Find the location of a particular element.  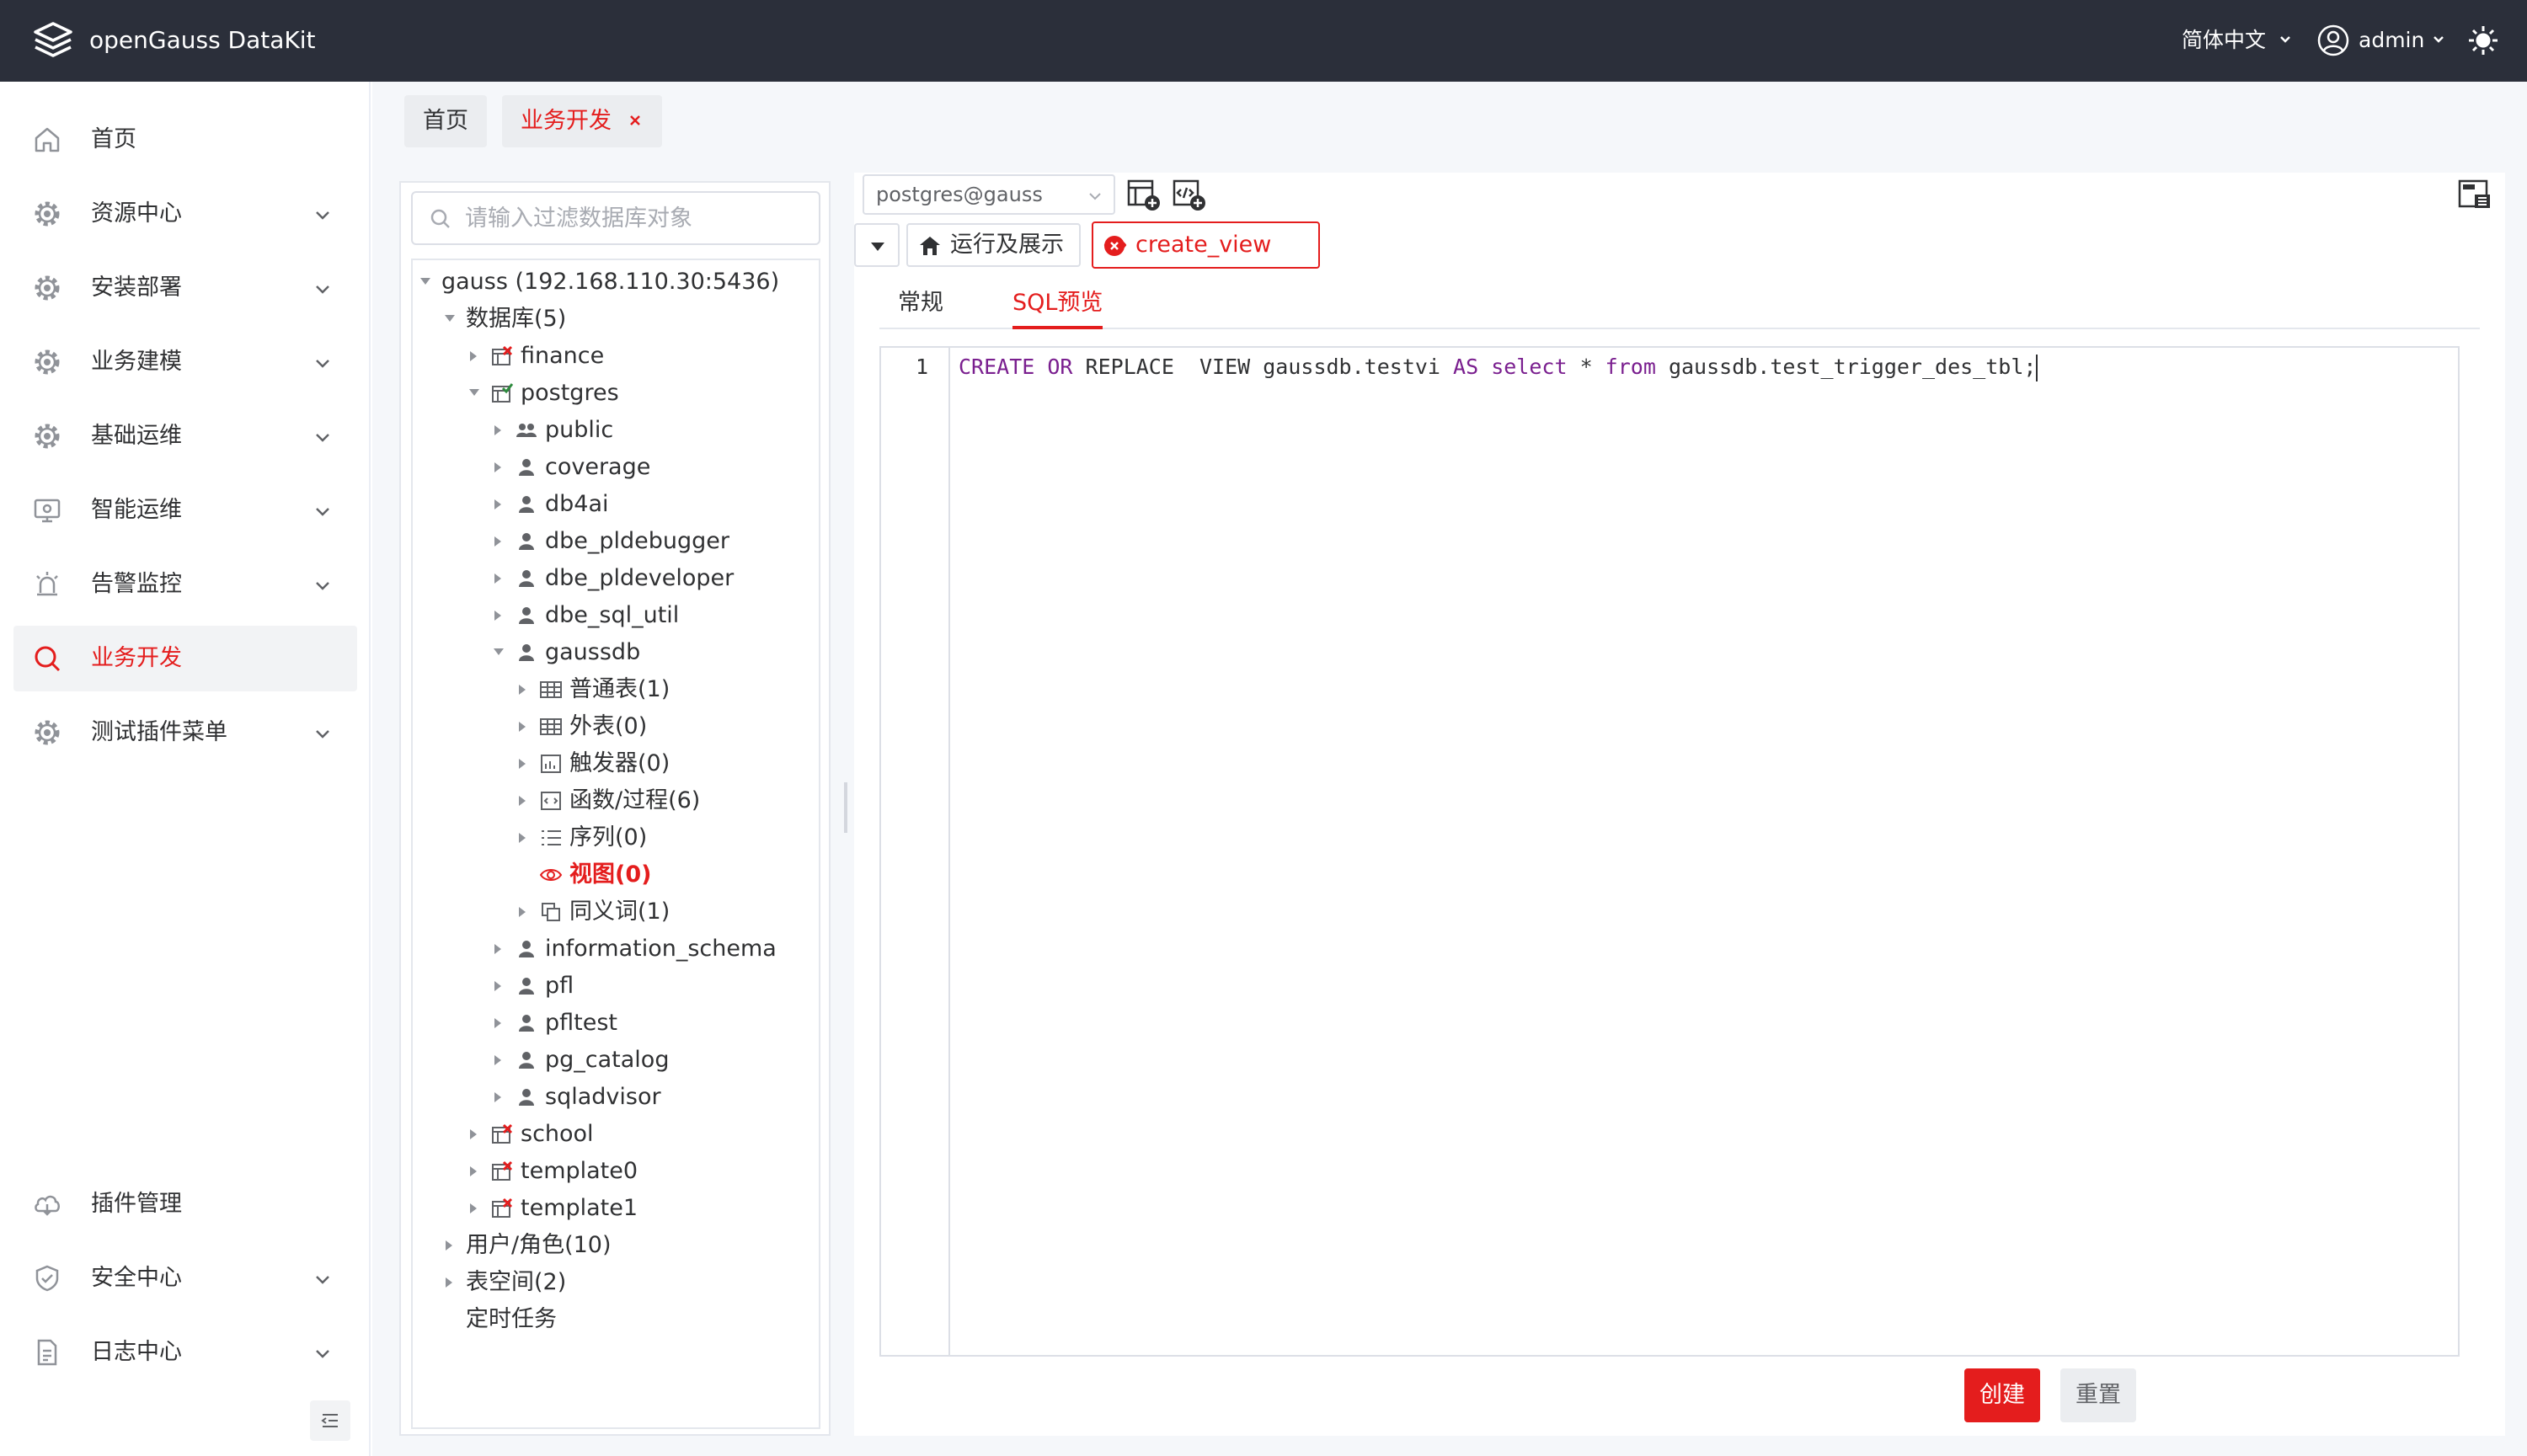

sidebar-item-8: 测试插件菜单 is located at coordinates (185, 732).